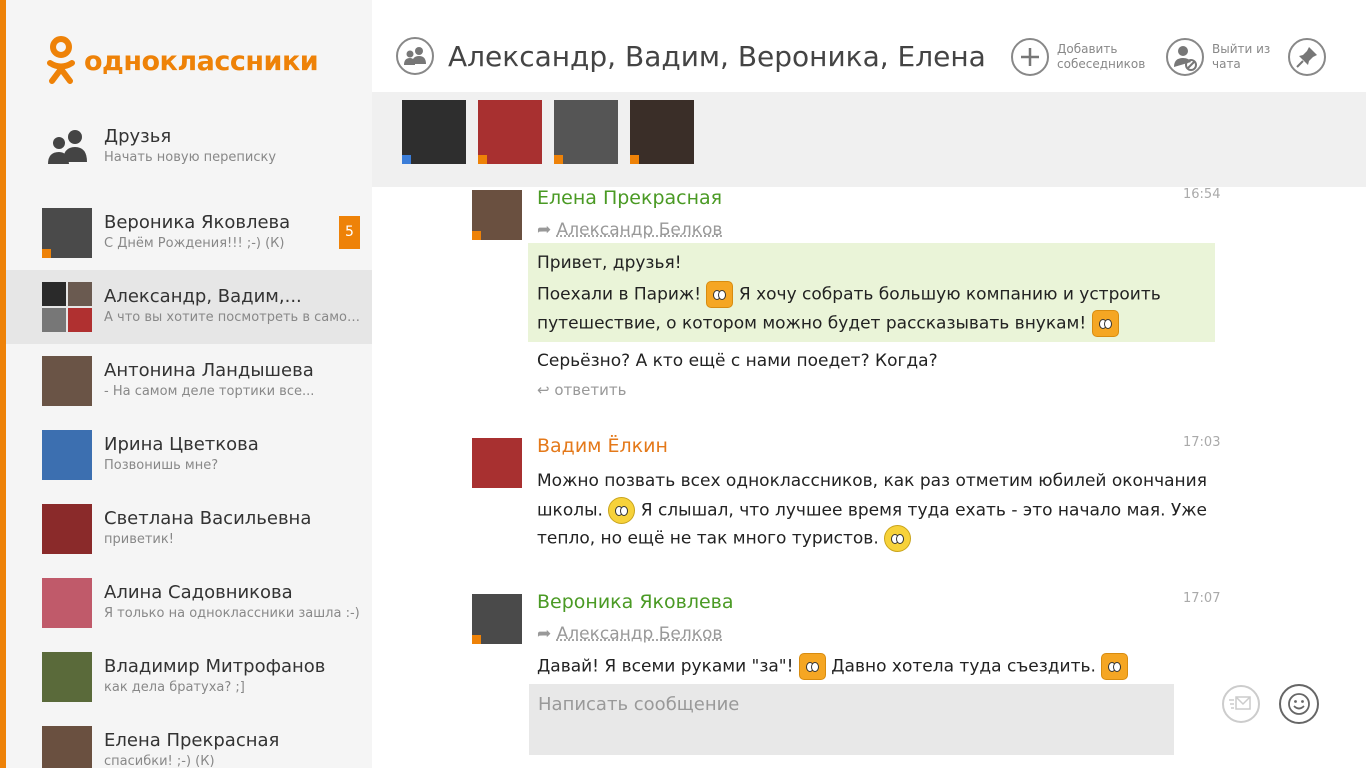 Image resolution: width=1366 pixels, height=768 pixels. What do you see at coordinates (1202, 194) in the screenshot?
I see `message-time: 16:54` at bounding box center [1202, 194].